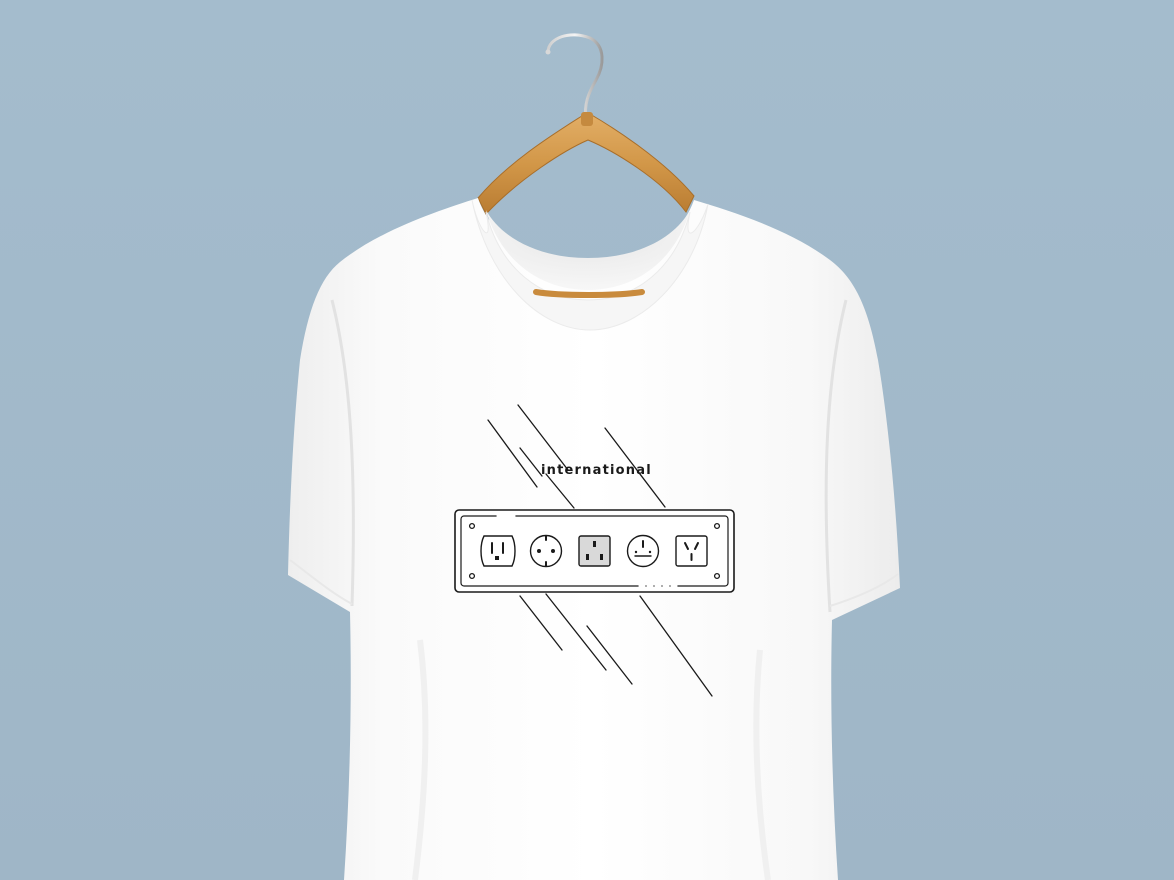 The width and height of the screenshot is (1174, 880). I want to click on hanger-hook-tip-icon, so click(548, 52).